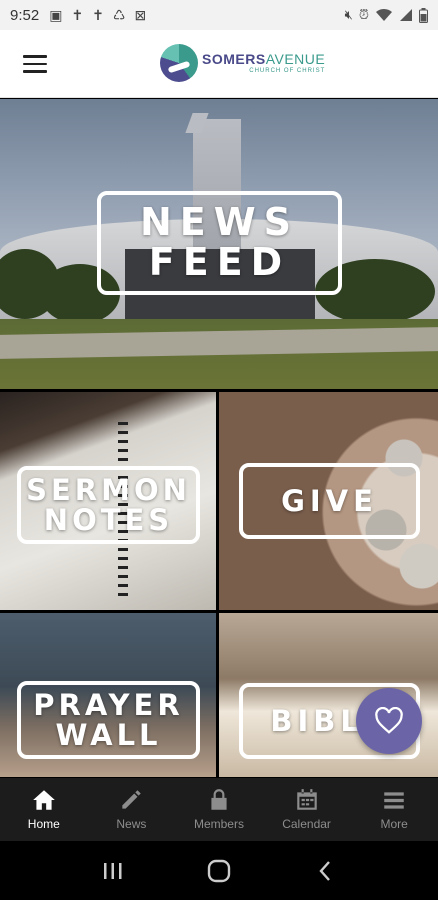  Describe the element at coordinates (219, 262) in the screenshot. I see `news-feed-label-line2: FEED` at that location.